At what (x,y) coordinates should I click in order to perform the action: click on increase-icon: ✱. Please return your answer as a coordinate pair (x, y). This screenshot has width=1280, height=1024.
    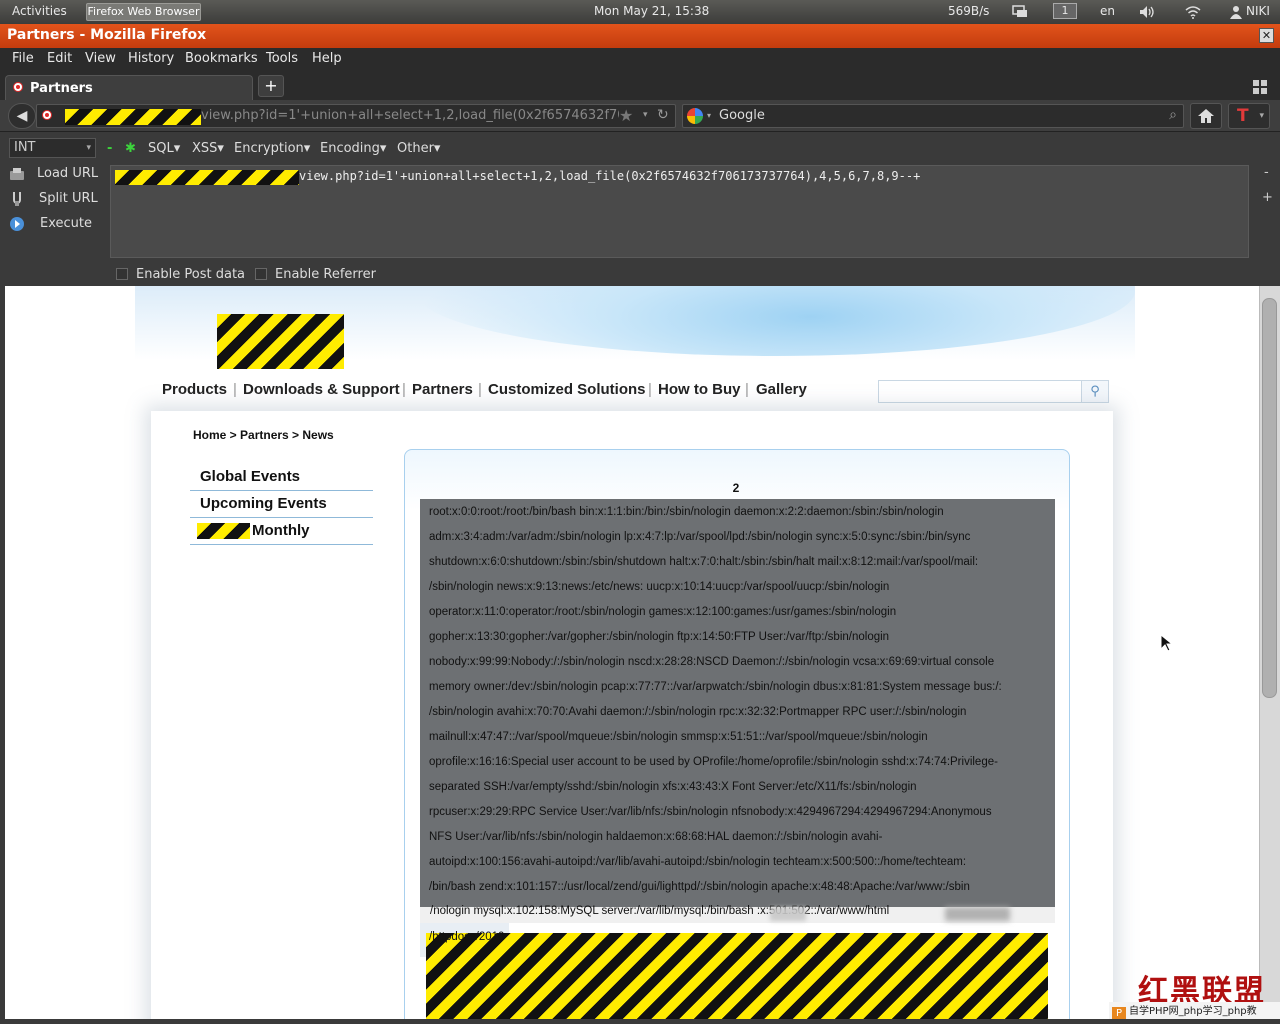
    Looking at the image, I should click on (130, 148).